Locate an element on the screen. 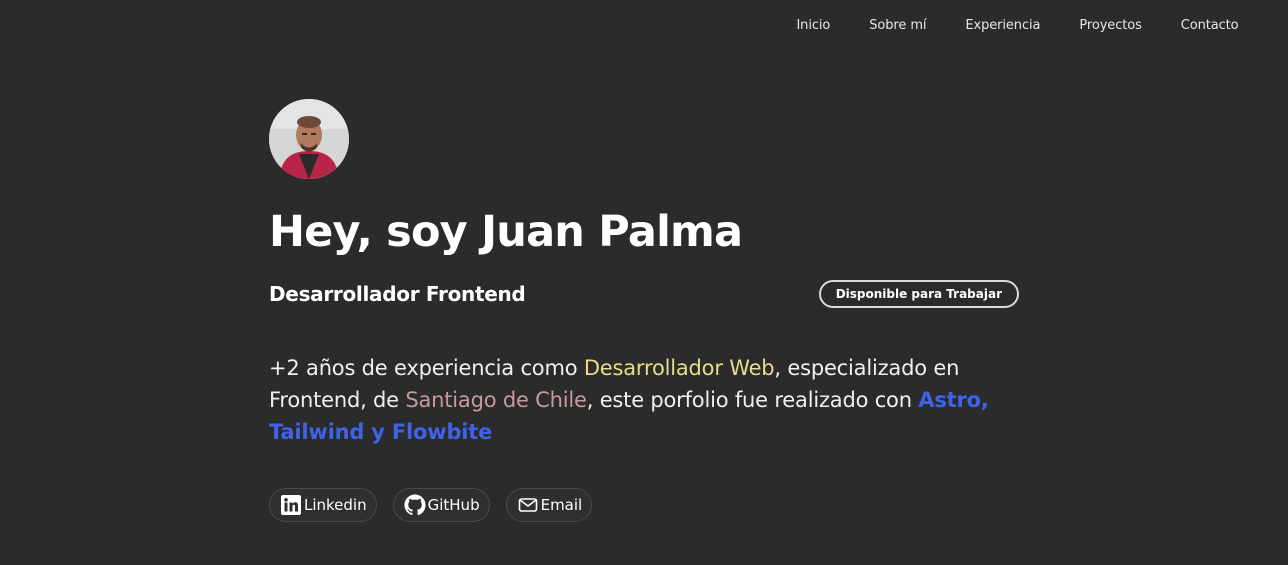 The height and width of the screenshot is (565, 1288). nav-link-contacto: Contacto is located at coordinates (1209, 25).